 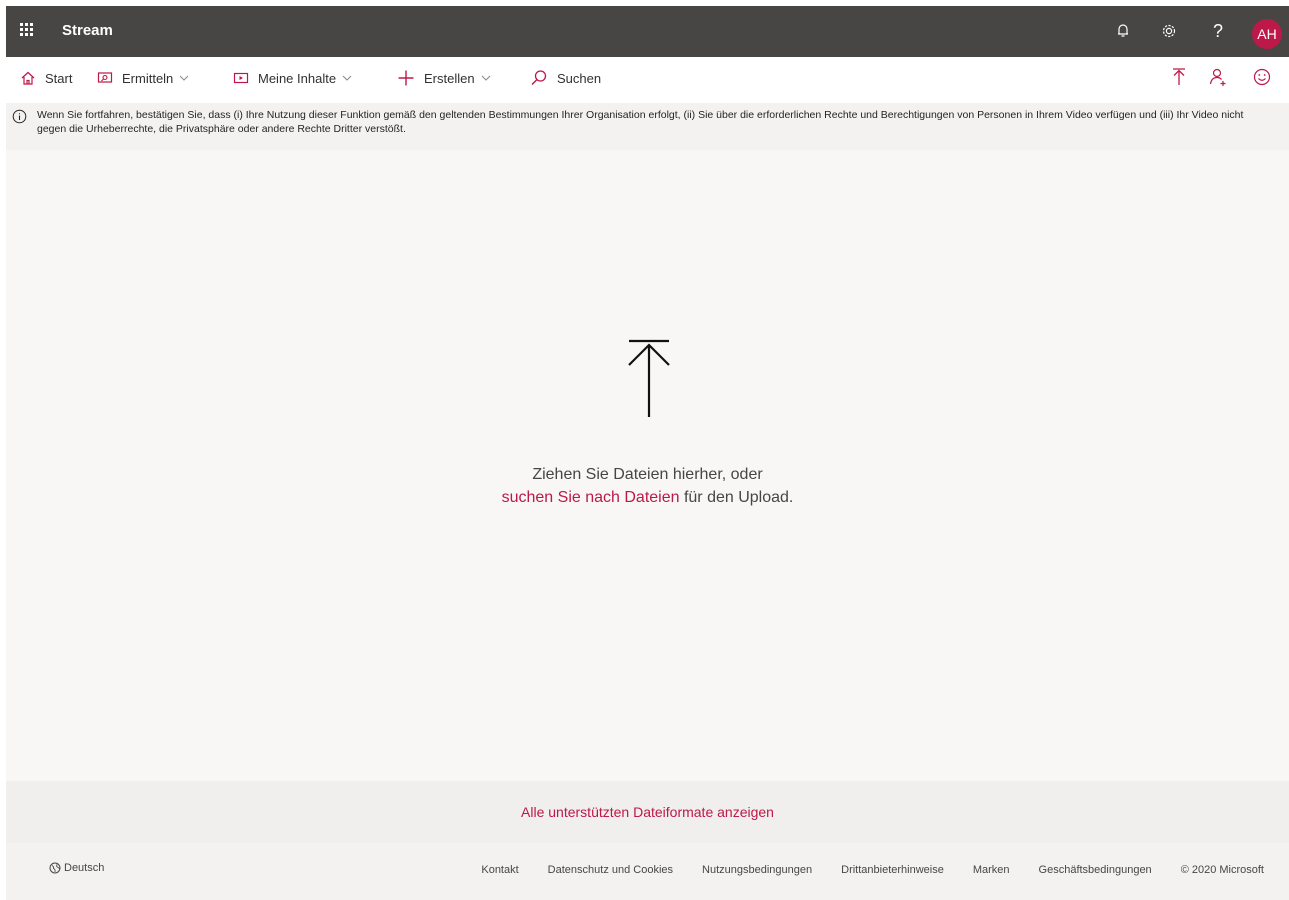 I want to click on video-icon, so click(x=241, y=78).